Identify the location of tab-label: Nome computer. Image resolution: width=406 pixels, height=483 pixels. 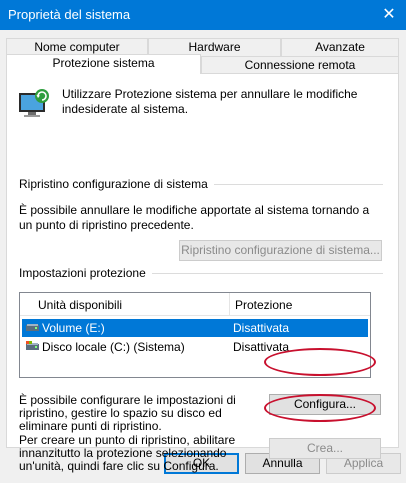
(77, 47).